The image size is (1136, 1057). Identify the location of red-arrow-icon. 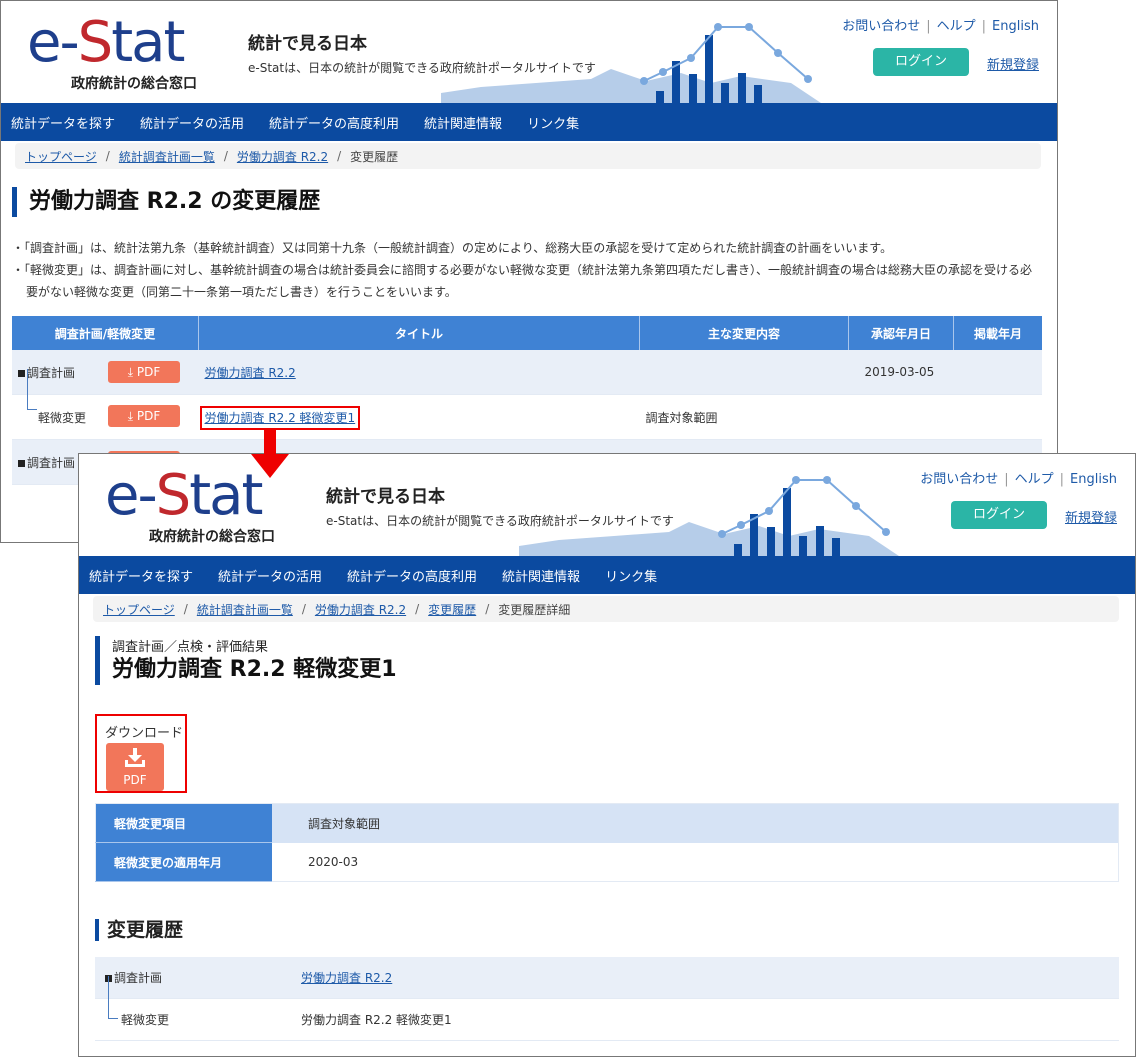
(270, 454).